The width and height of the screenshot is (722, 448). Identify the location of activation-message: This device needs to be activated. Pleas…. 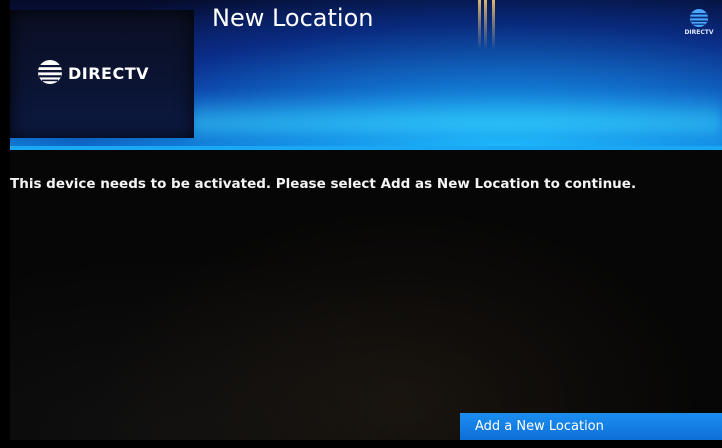
(323, 184).